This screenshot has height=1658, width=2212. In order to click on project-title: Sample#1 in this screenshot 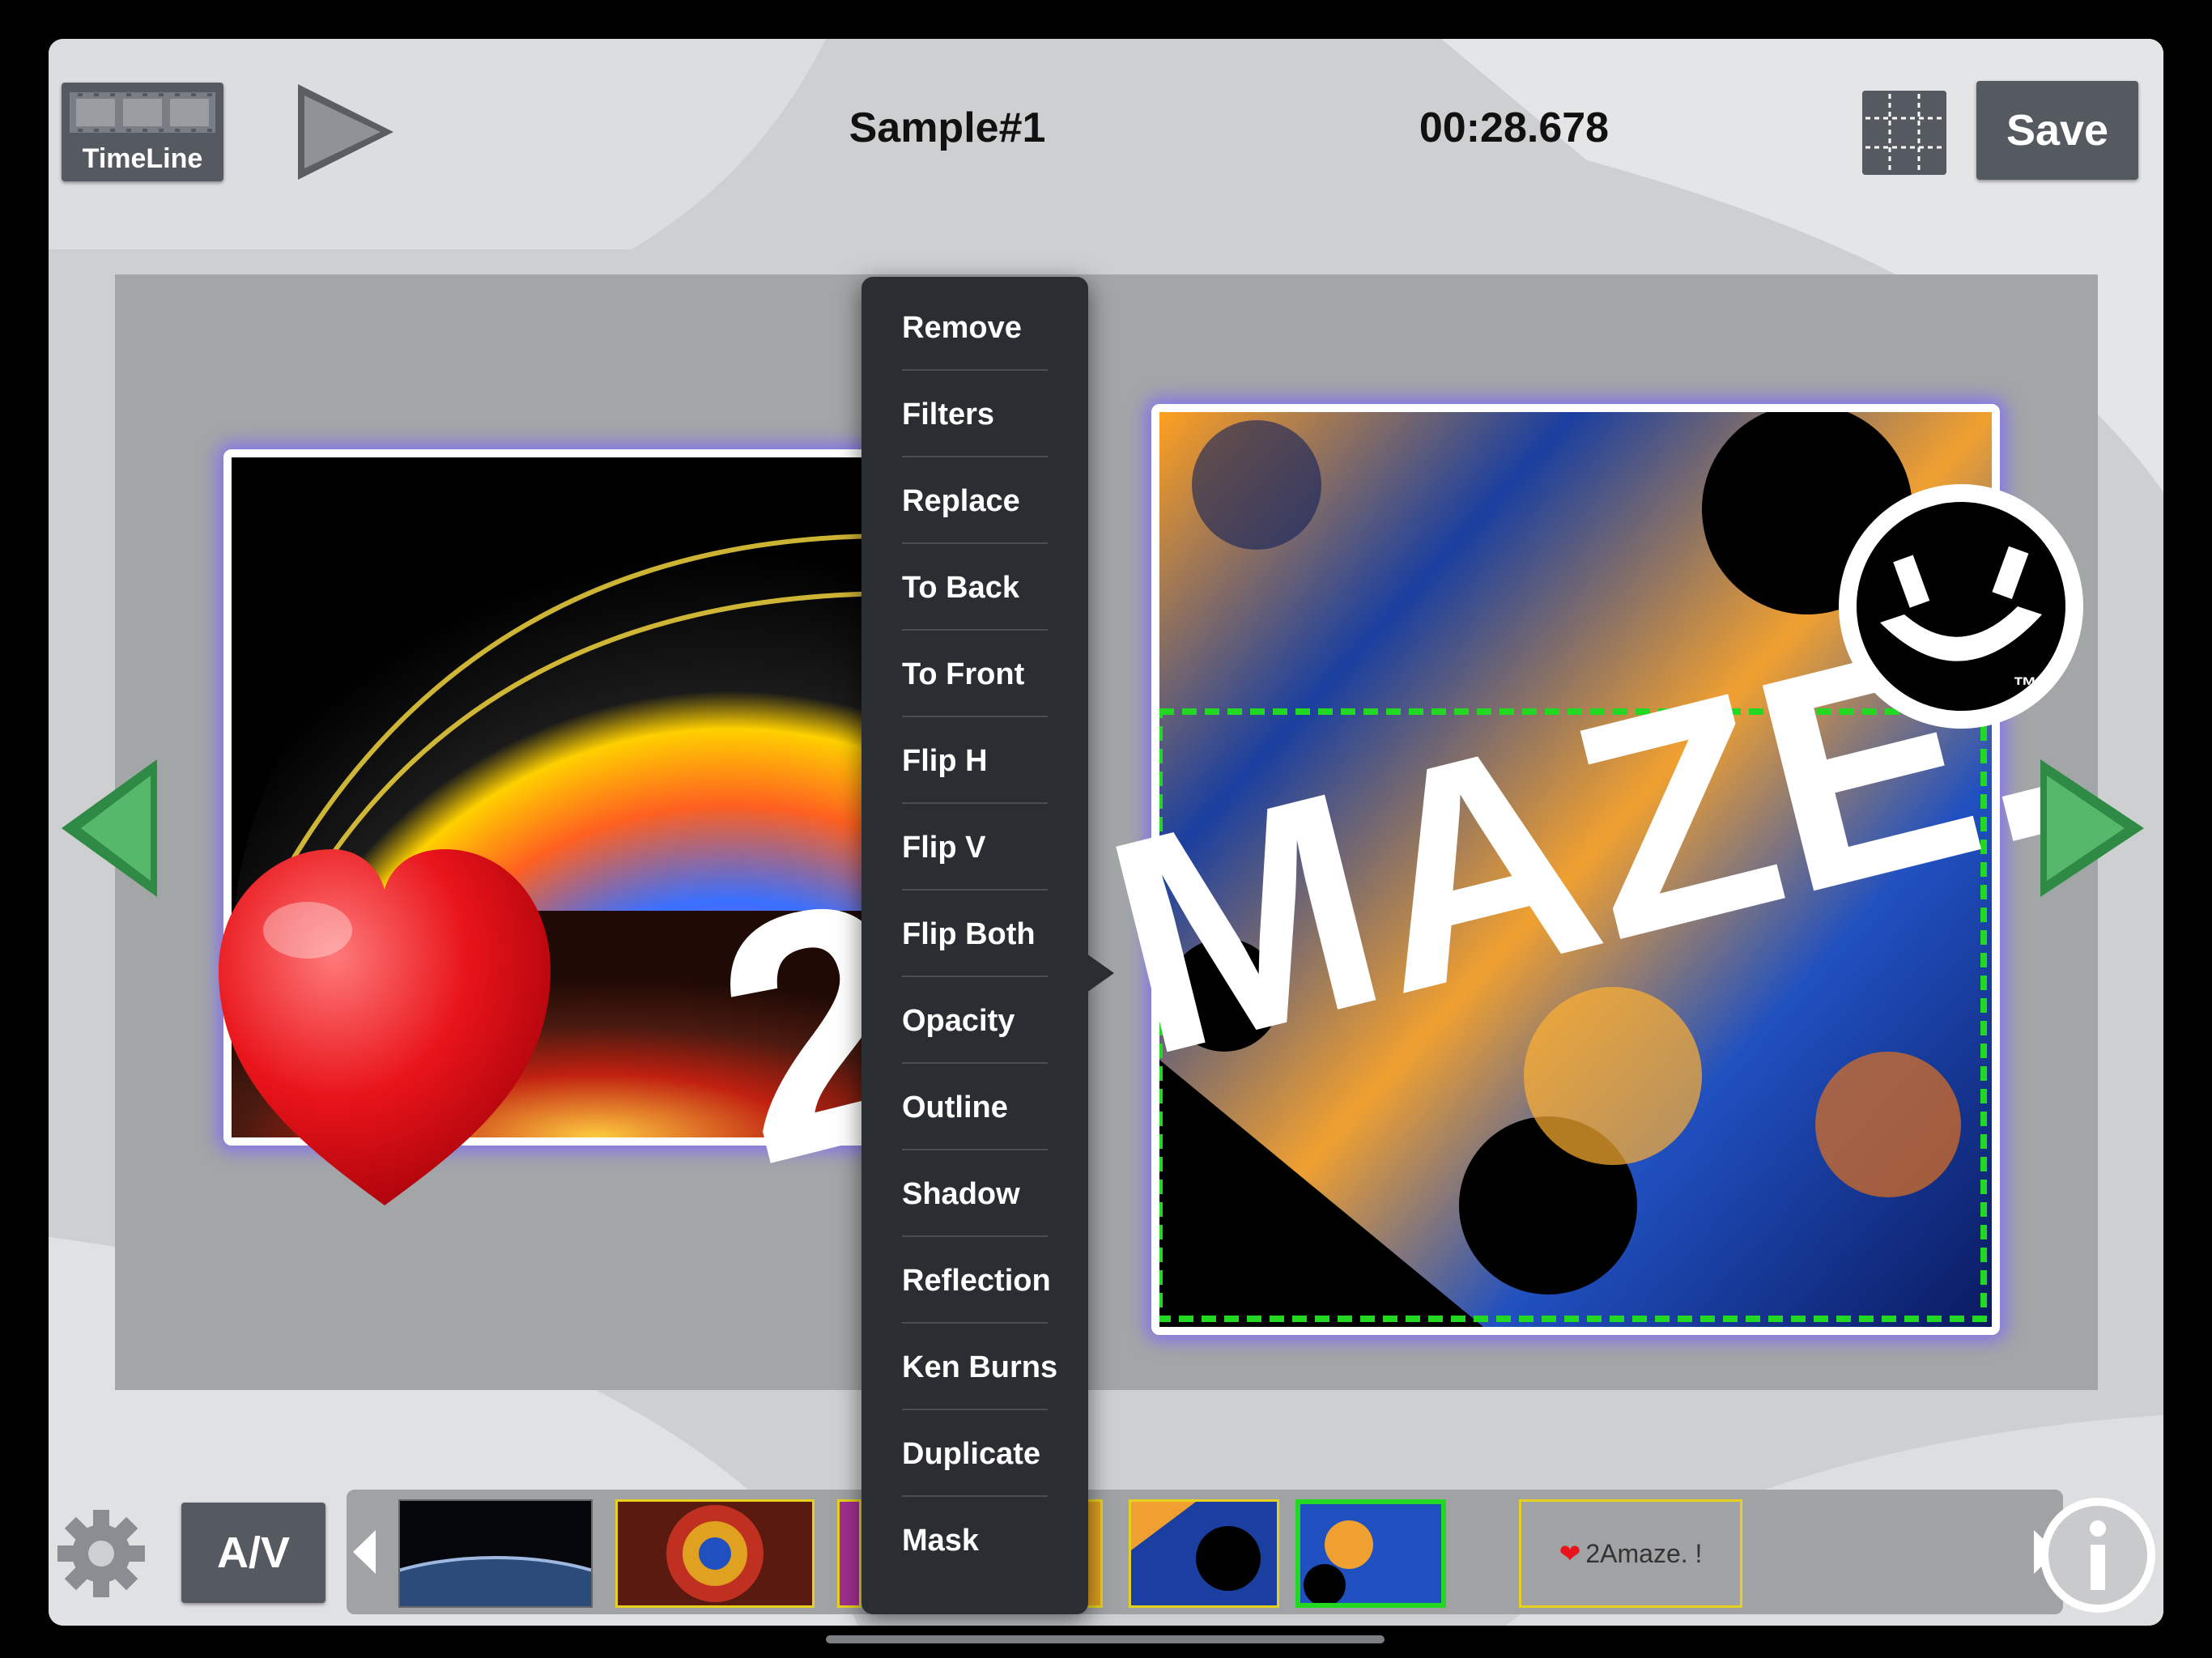, I will do `click(948, 127)`.